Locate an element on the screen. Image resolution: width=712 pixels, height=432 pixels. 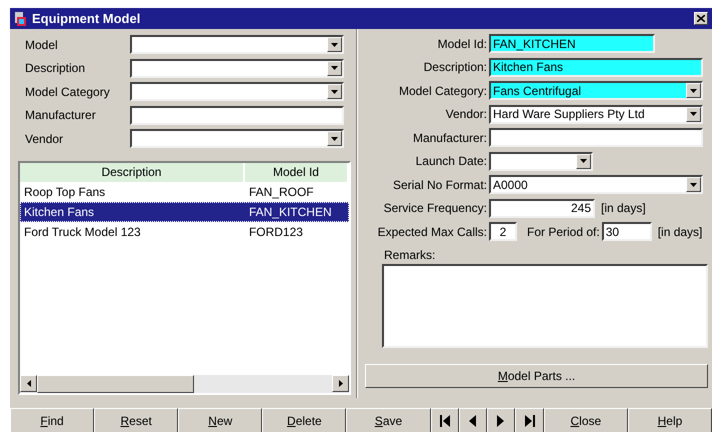
column-header: Description is located at coordinates (132, 172).